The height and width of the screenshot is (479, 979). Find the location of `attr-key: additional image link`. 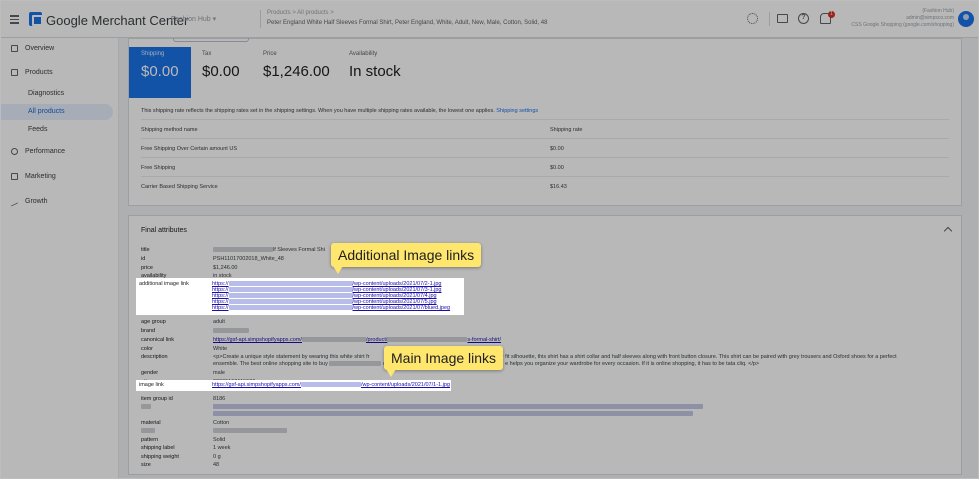

attr-key: additional image link is located at coordinates (164, 284).